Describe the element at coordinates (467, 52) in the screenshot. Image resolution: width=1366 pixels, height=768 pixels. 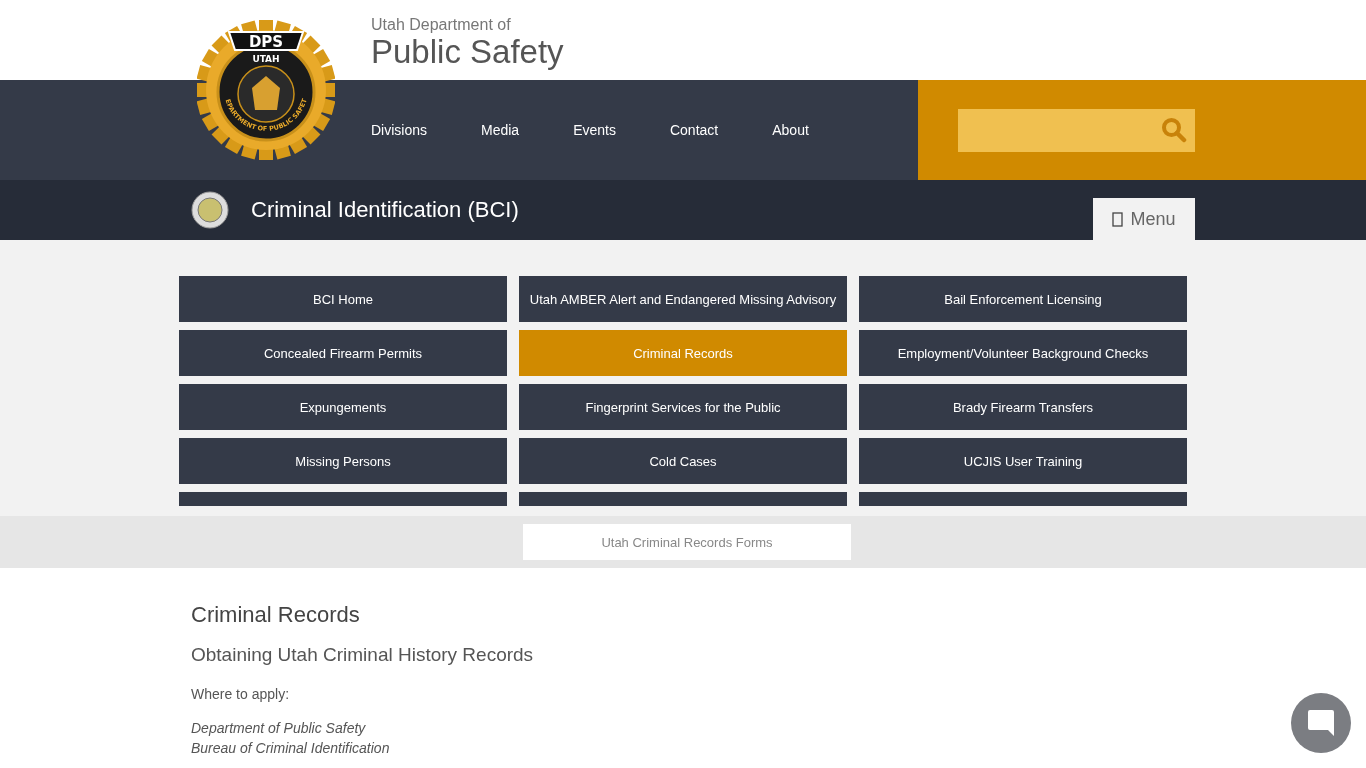
I see `site-title: Public Safety` at that location.